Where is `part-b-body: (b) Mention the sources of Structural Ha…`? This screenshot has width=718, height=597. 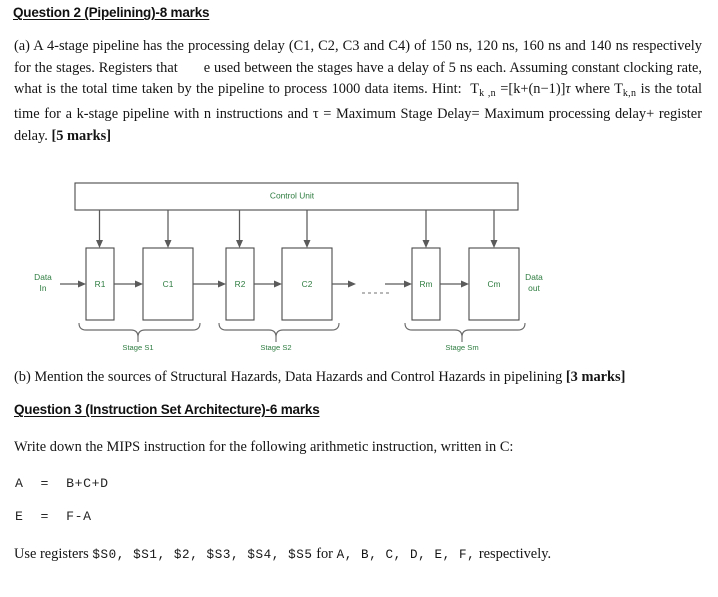 part-b-body: (b) Mention the sources of Structural Ha… is located at coordinates (290, 377).